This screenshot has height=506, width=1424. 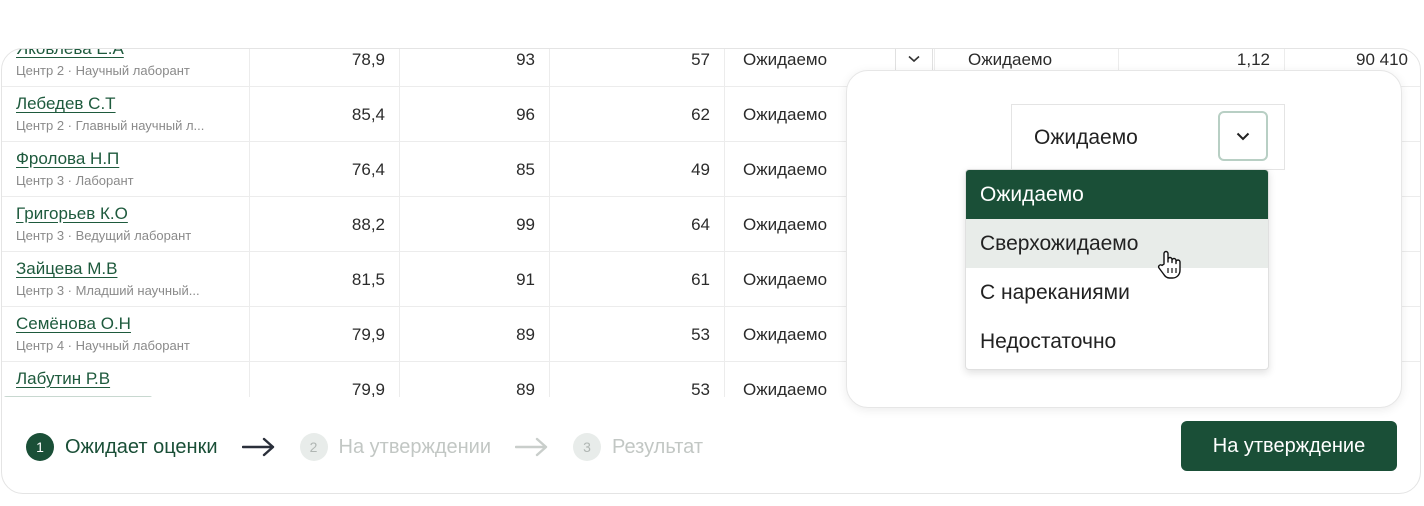 What do you see at coordinates (475, 114) in the screenshot?
I see `score-2-cell: 96` at bounding box center [475, 114].